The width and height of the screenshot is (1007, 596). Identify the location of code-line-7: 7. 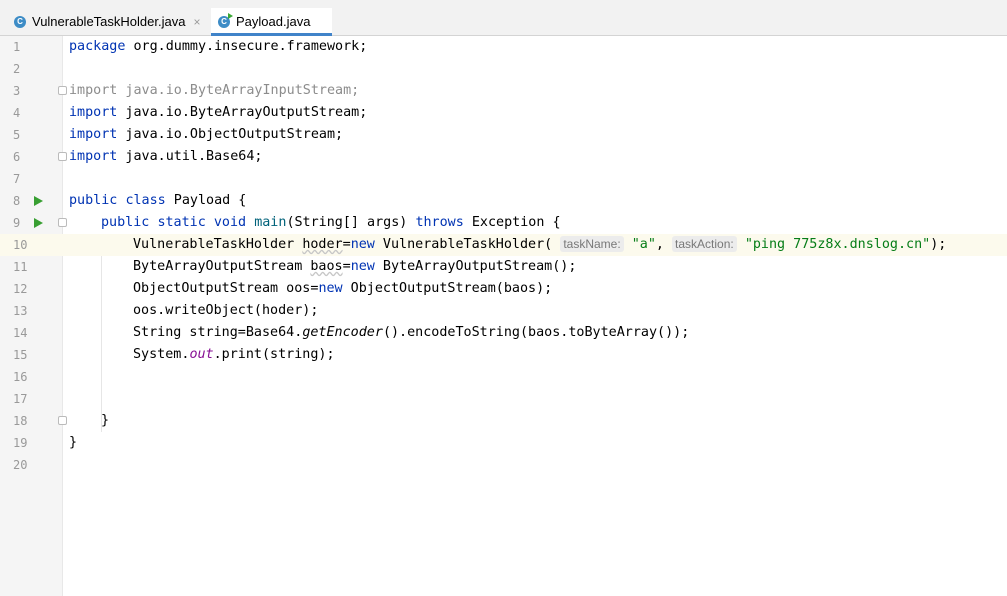
(503, 179).